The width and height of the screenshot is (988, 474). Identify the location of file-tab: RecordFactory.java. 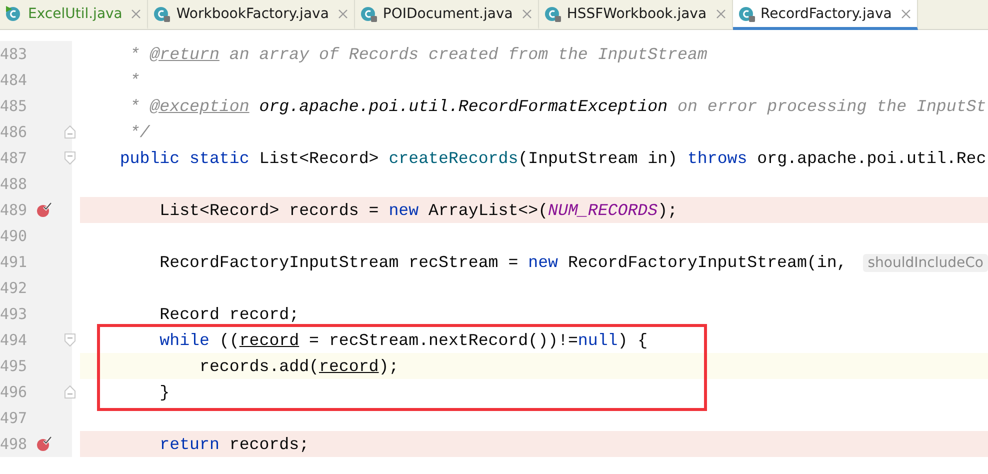
(825, 15).